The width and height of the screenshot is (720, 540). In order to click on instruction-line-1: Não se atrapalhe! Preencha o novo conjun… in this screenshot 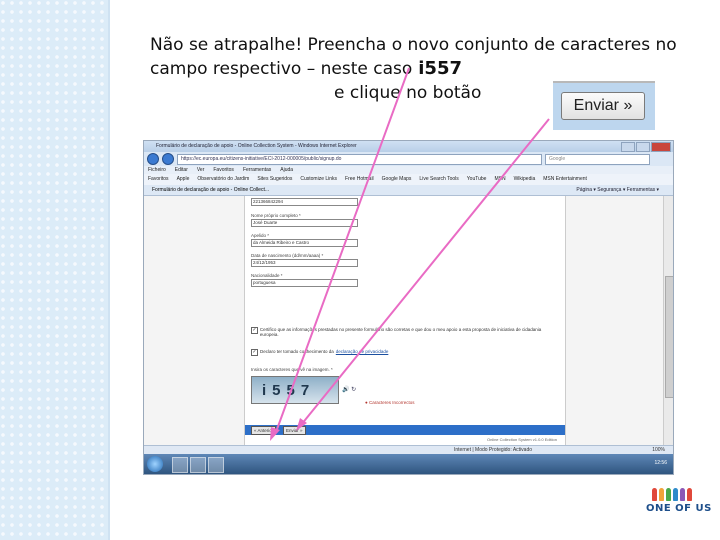, I will do `click(413, 45)`.